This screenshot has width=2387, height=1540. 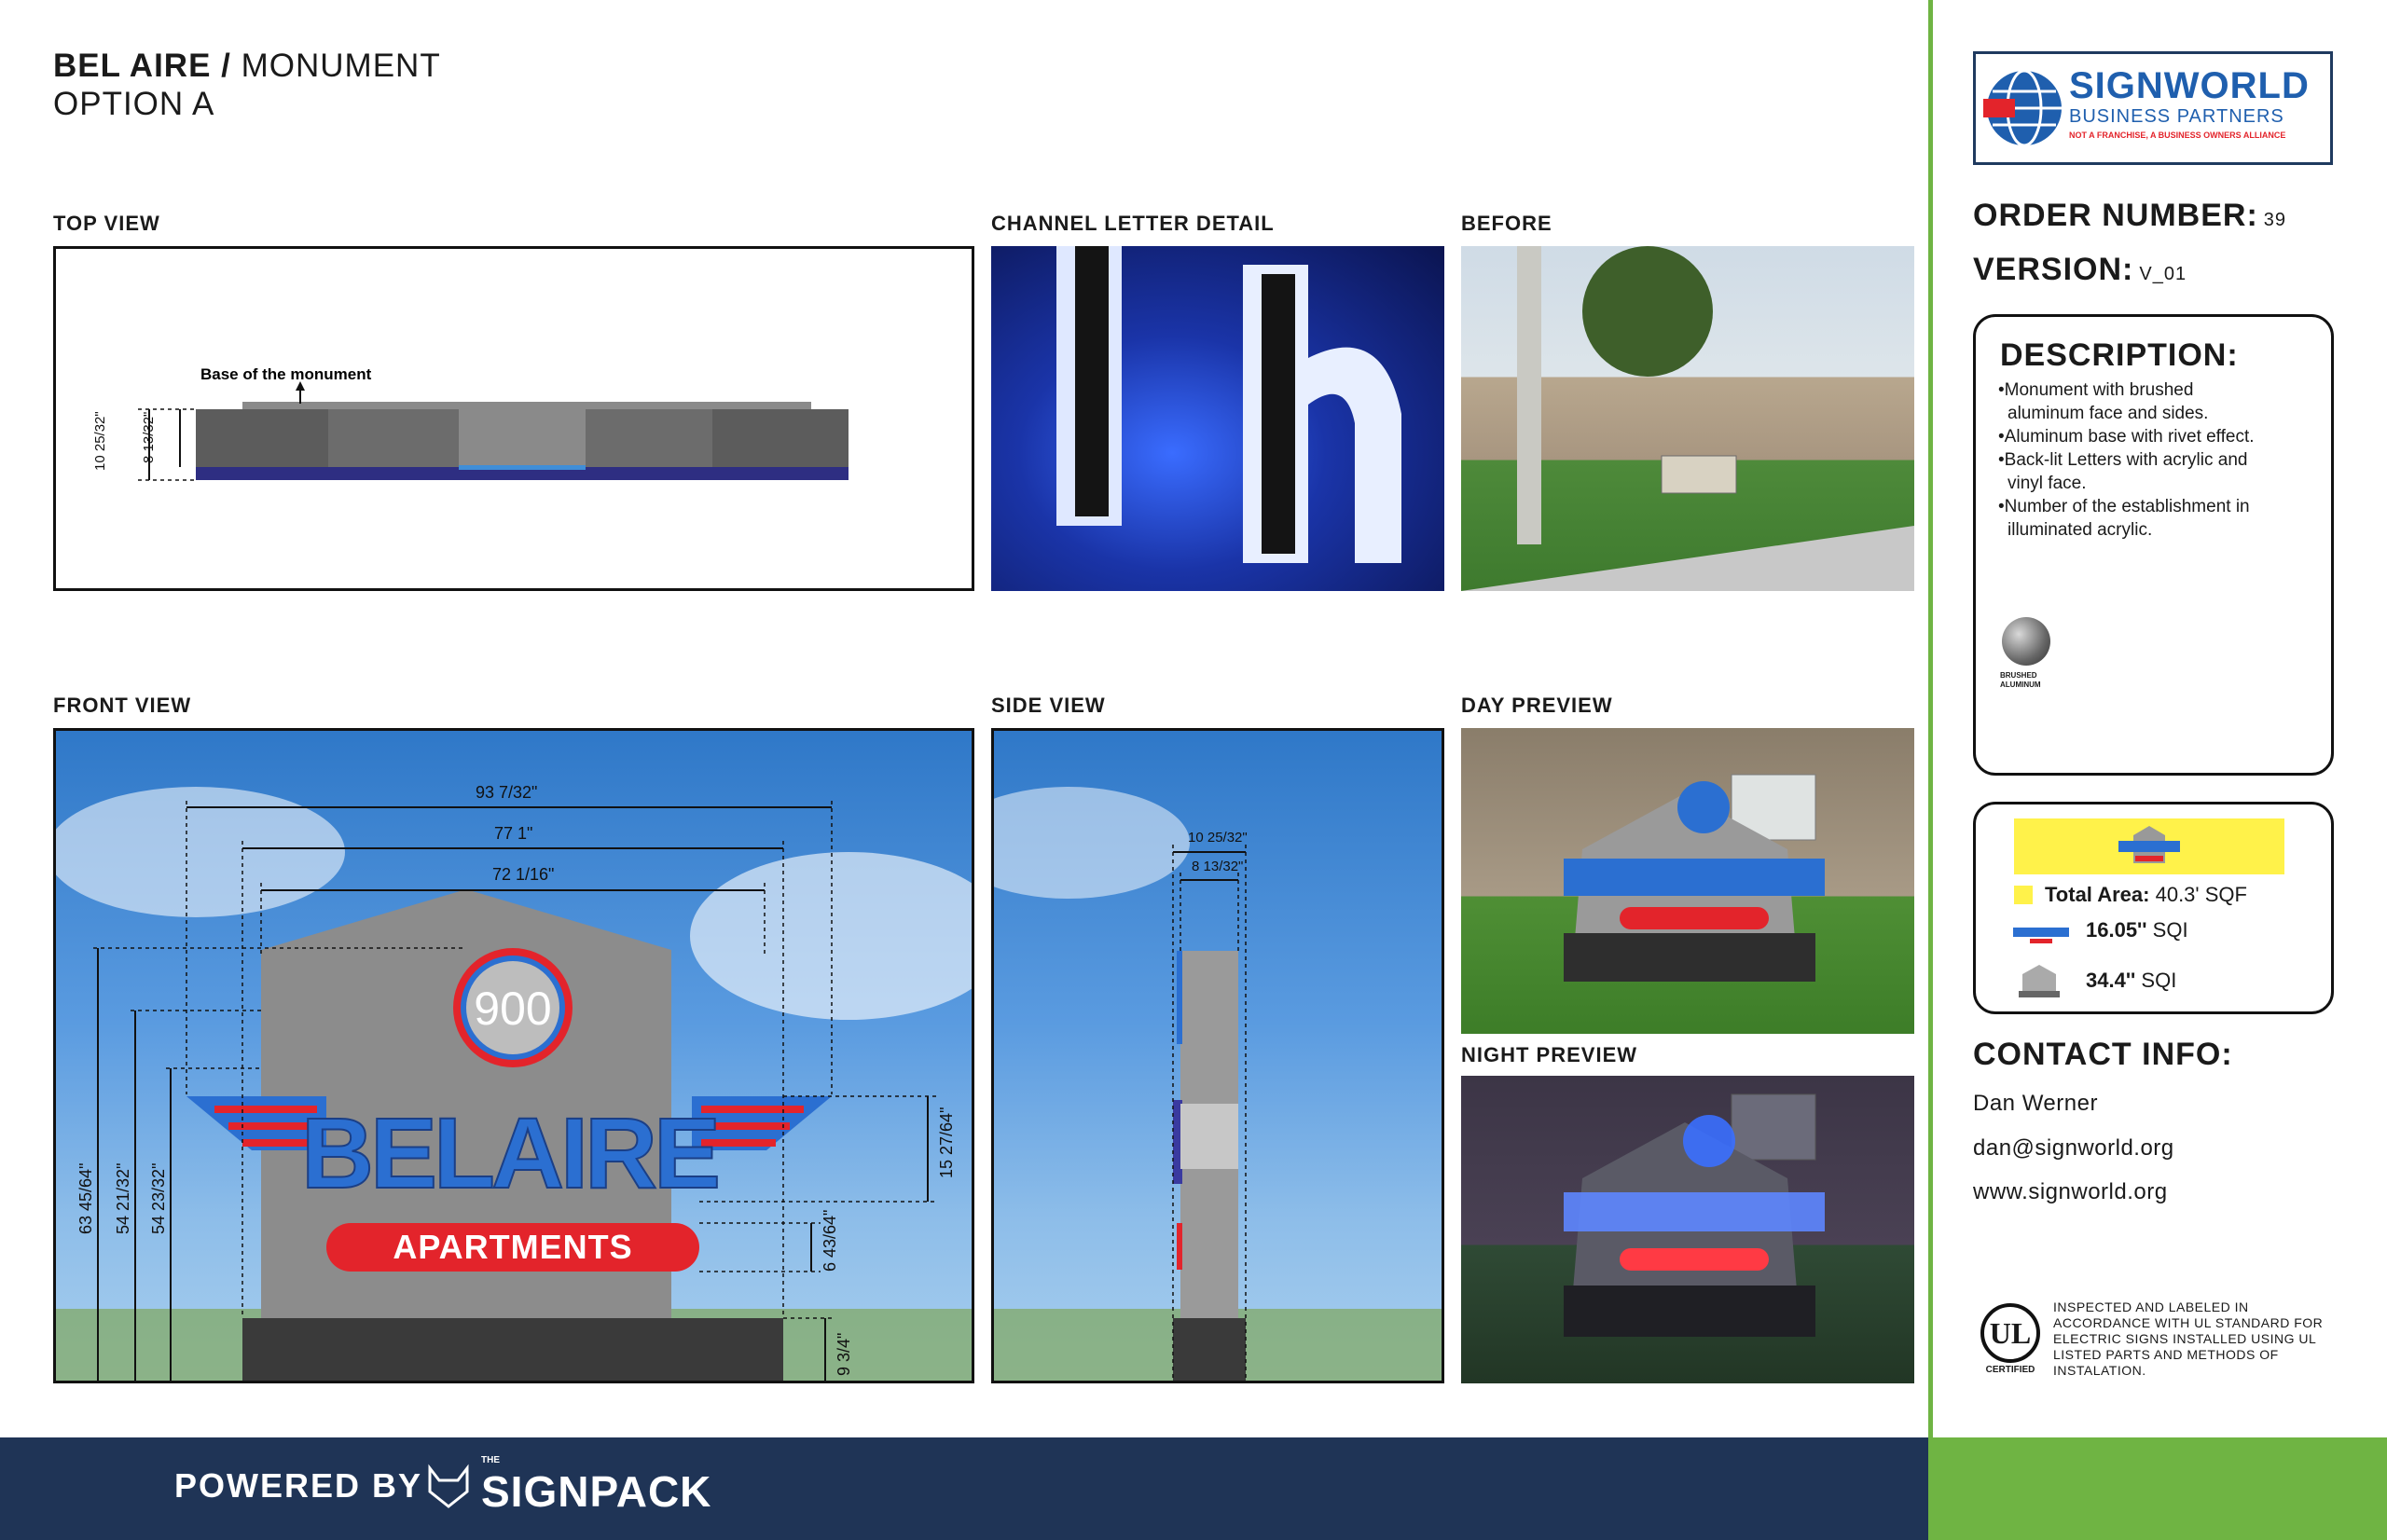 What do you see at coordinates (1217, 866) in the screenshot?
I see `dim-inner-text: 8 13/32"` at bounding box center [1217, 866].